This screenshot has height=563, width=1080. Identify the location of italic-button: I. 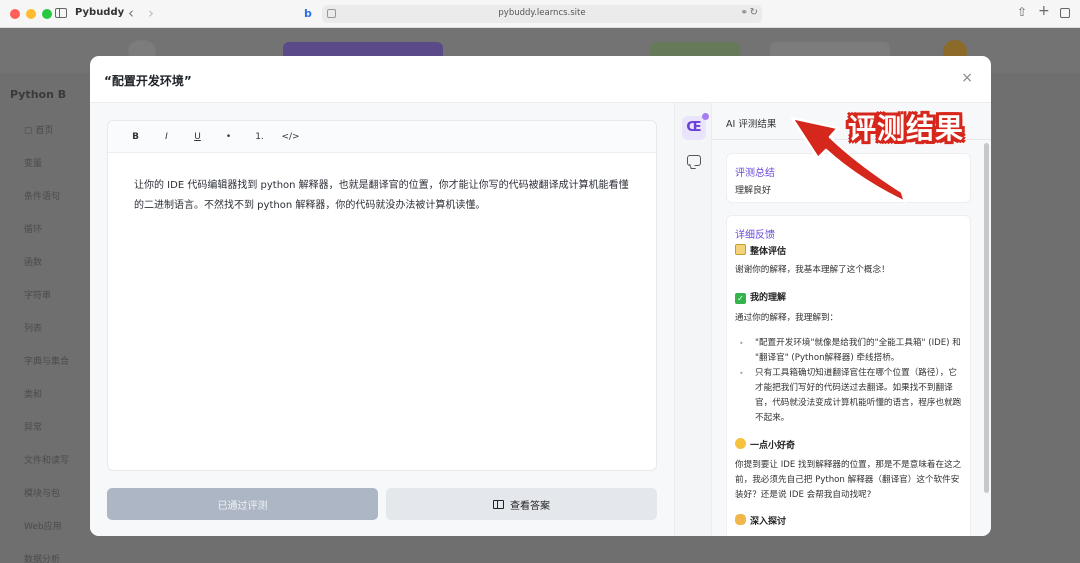
(166, 137).